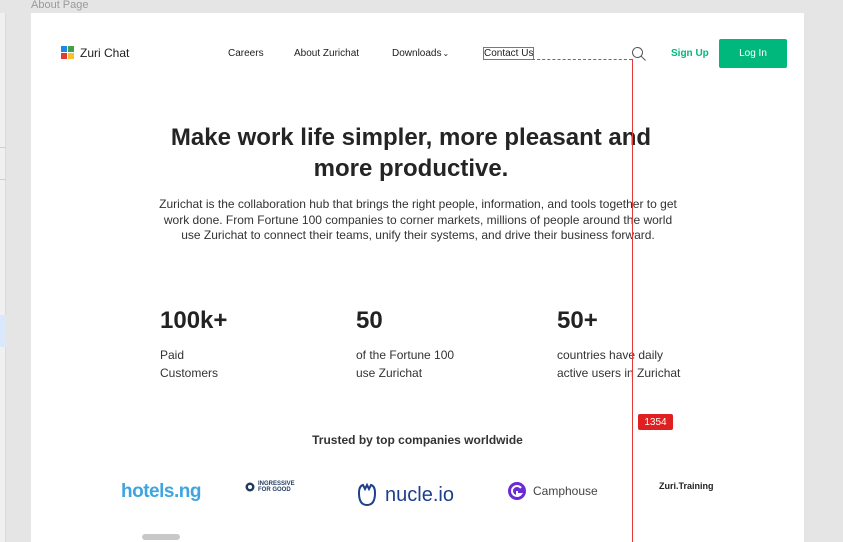 This screenshot has width=843, height=542. I want to click on measurement-guide-vertical, so click(632, 300).